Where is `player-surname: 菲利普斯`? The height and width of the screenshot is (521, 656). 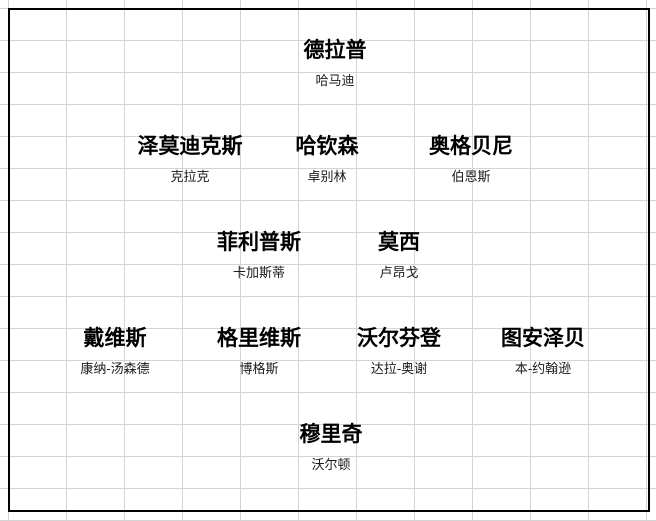
player-surname: 菲利普斯 is located at coordinates (259, 242).